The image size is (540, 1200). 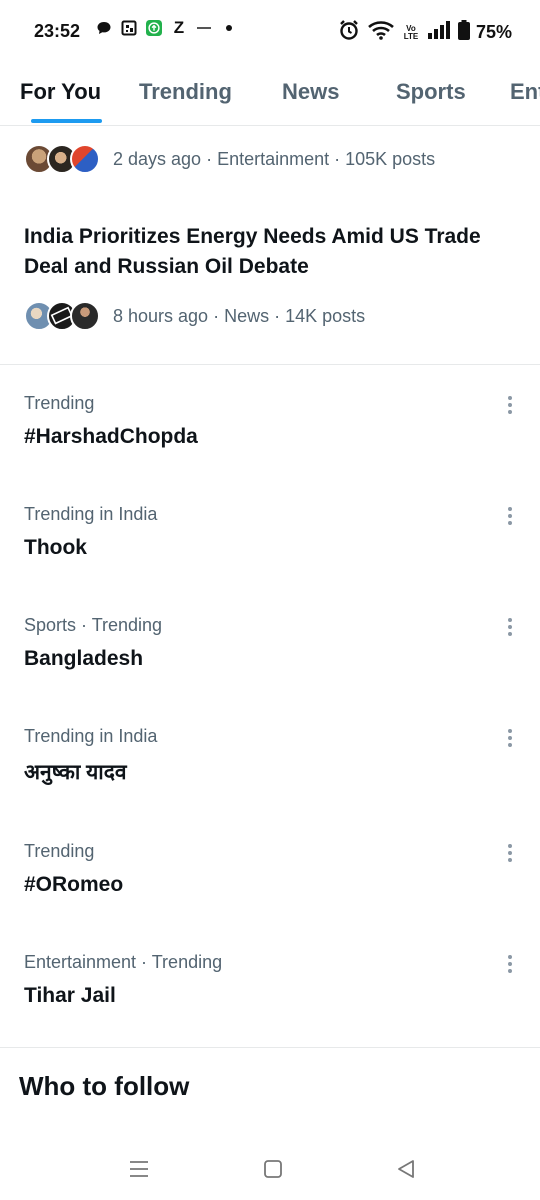 What do you see at coordinates (431, 92) in the screenshot?
I see `tab-sports: Sports` at bounding box center [431, 92].